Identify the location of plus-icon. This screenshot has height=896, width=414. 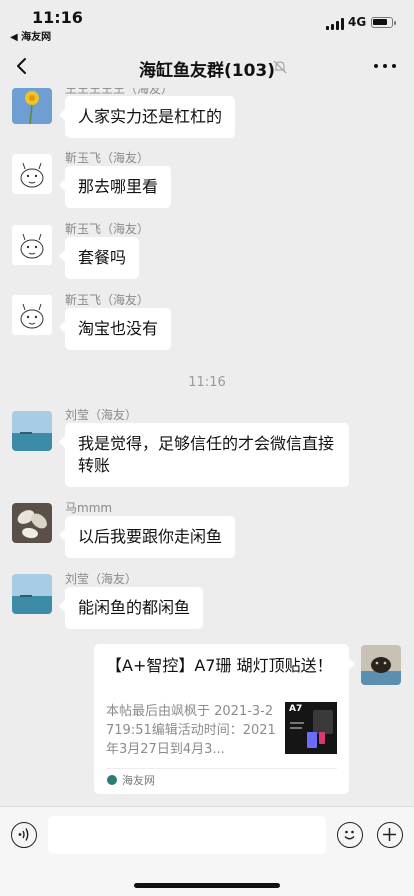
(389, 834).